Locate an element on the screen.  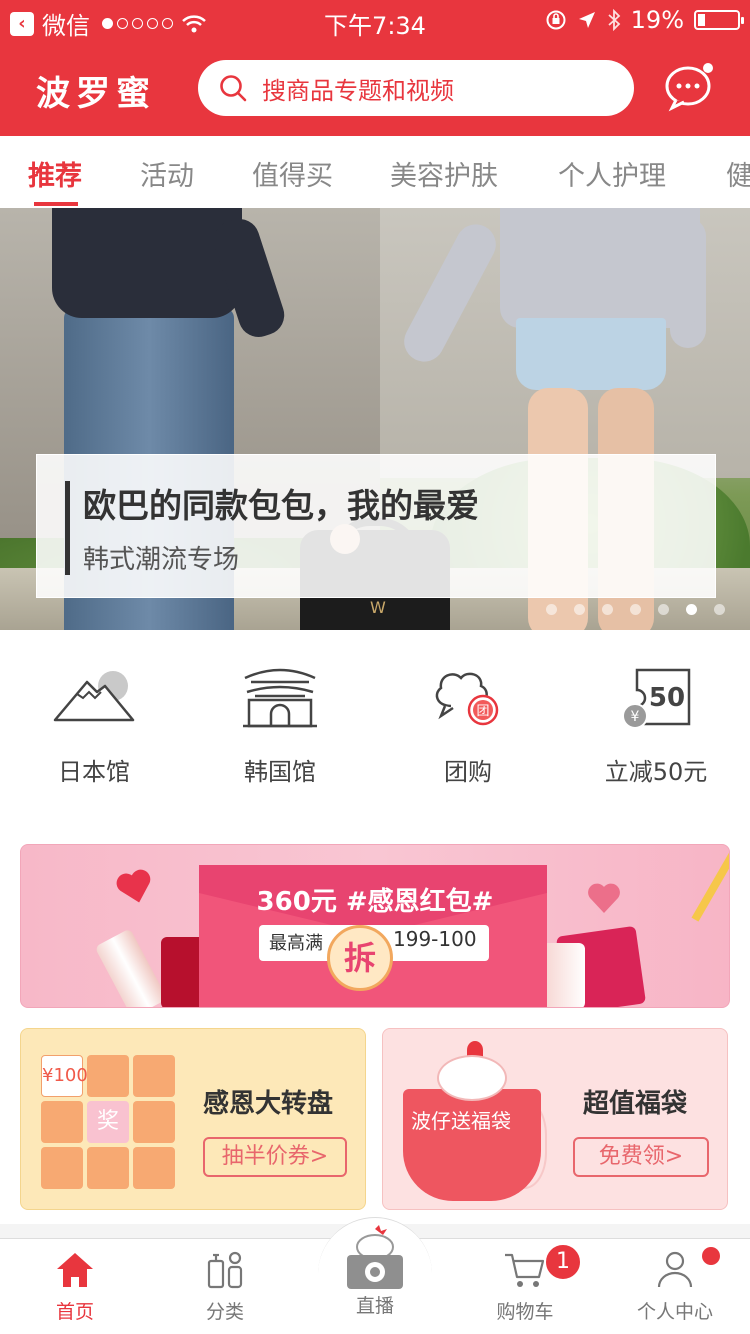
tab-beauty-skincare: 美容护肤 is located at coordinates (444, 173).